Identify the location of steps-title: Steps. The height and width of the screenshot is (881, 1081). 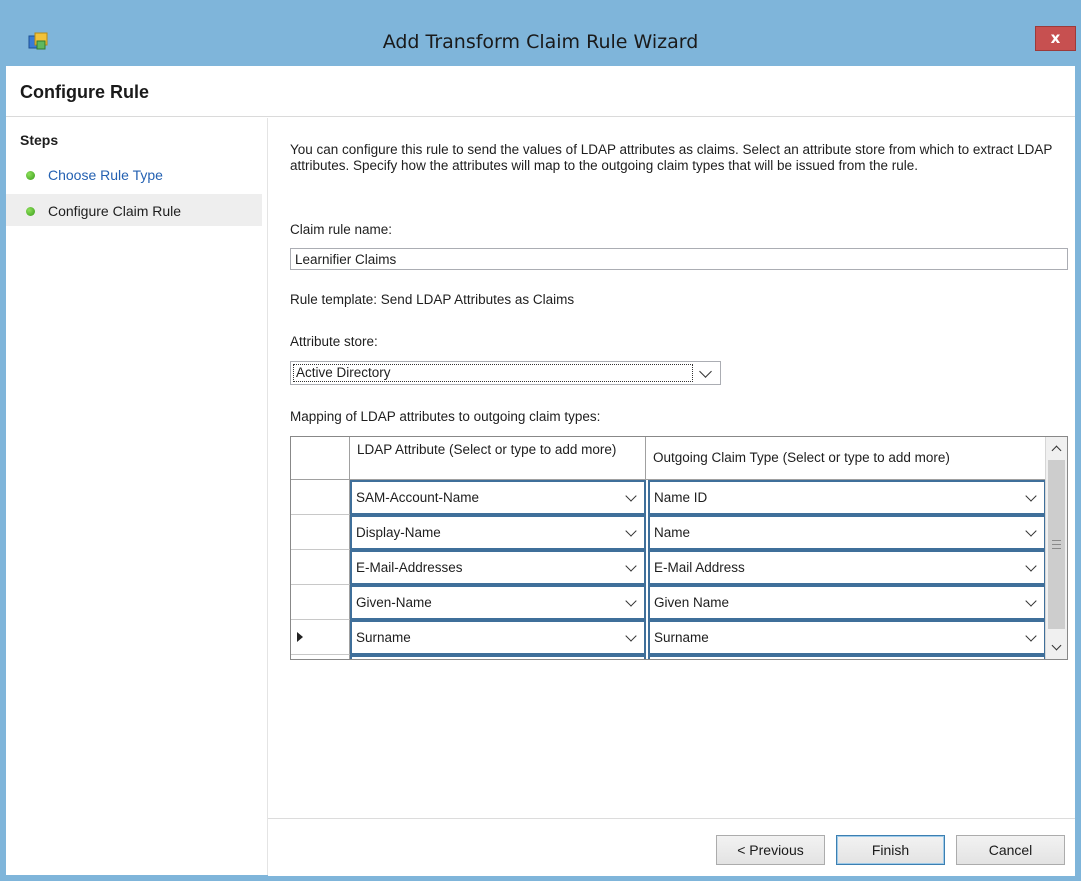
(39, 140).